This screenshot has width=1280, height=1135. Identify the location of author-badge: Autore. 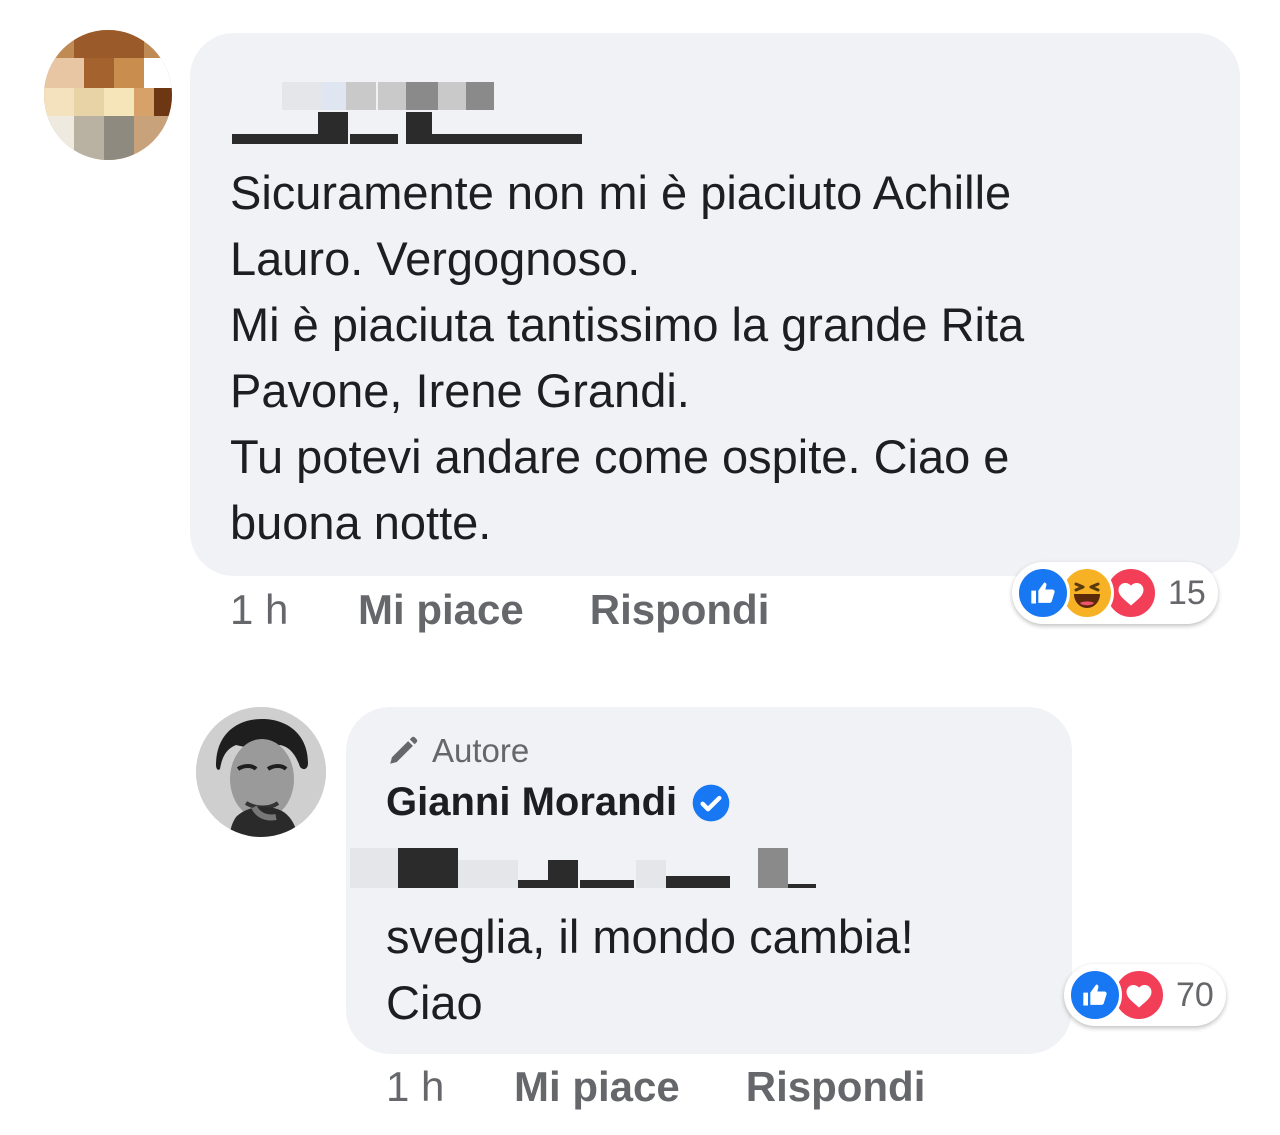
(457, 751).